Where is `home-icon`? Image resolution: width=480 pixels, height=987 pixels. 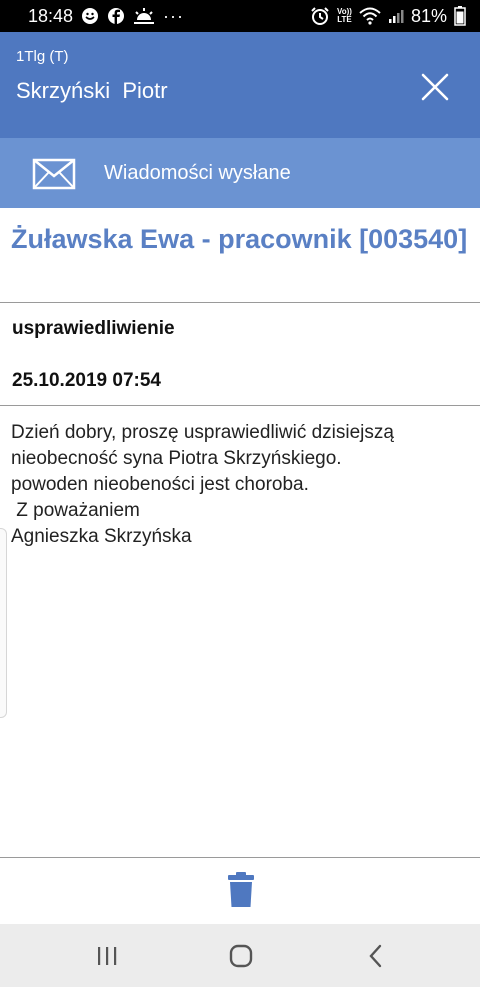
home-icon is located at coordinates (241, 956).